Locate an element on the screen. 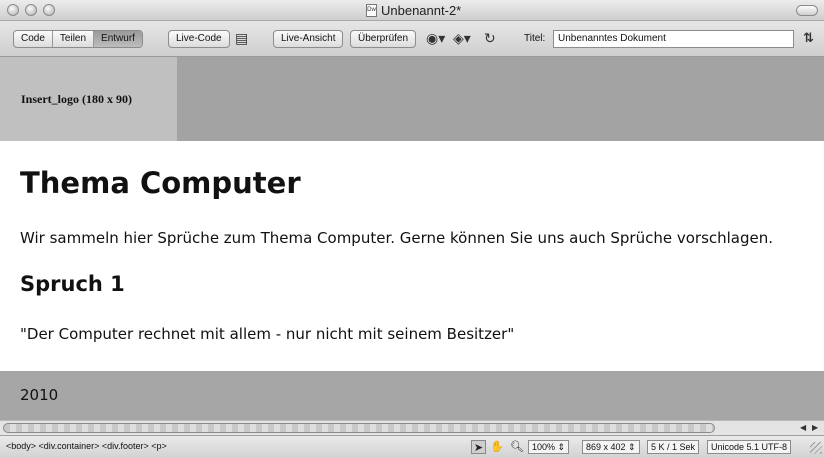 This screenshot has width=824, height=458. logo-placeholder-text: Insert_logo (180 x 90) is located at coordinates (76, 98).